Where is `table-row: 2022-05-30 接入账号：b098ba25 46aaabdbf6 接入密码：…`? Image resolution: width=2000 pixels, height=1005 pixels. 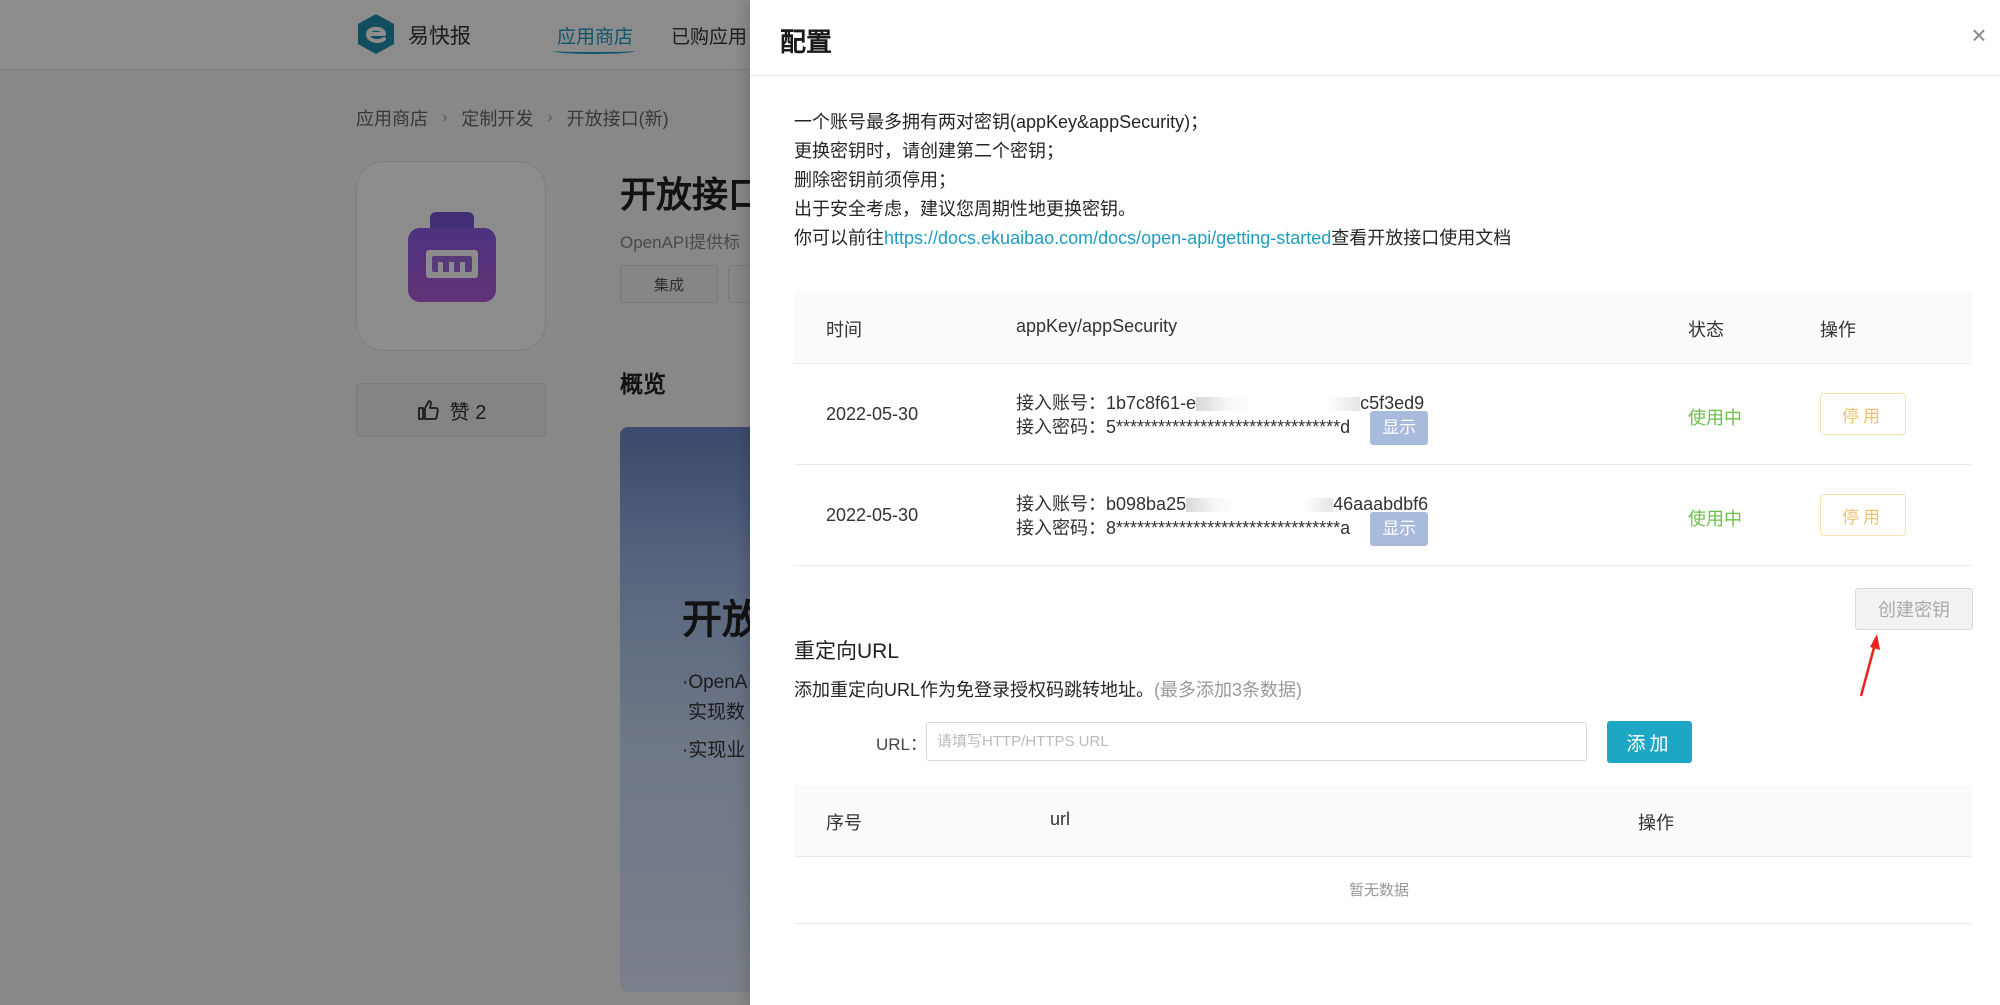
table-row: 2022-05-30 接入账号：b098ba25 46aaabdbf6 接入密码：… is located at coordinates (1383, 515).